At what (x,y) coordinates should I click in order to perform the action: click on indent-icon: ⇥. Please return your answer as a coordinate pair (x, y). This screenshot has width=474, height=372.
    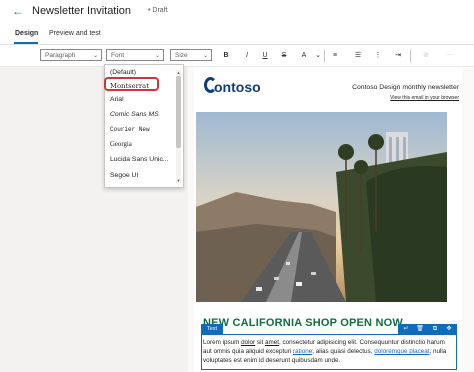
    Looking at the image, I should click on (398, 56).